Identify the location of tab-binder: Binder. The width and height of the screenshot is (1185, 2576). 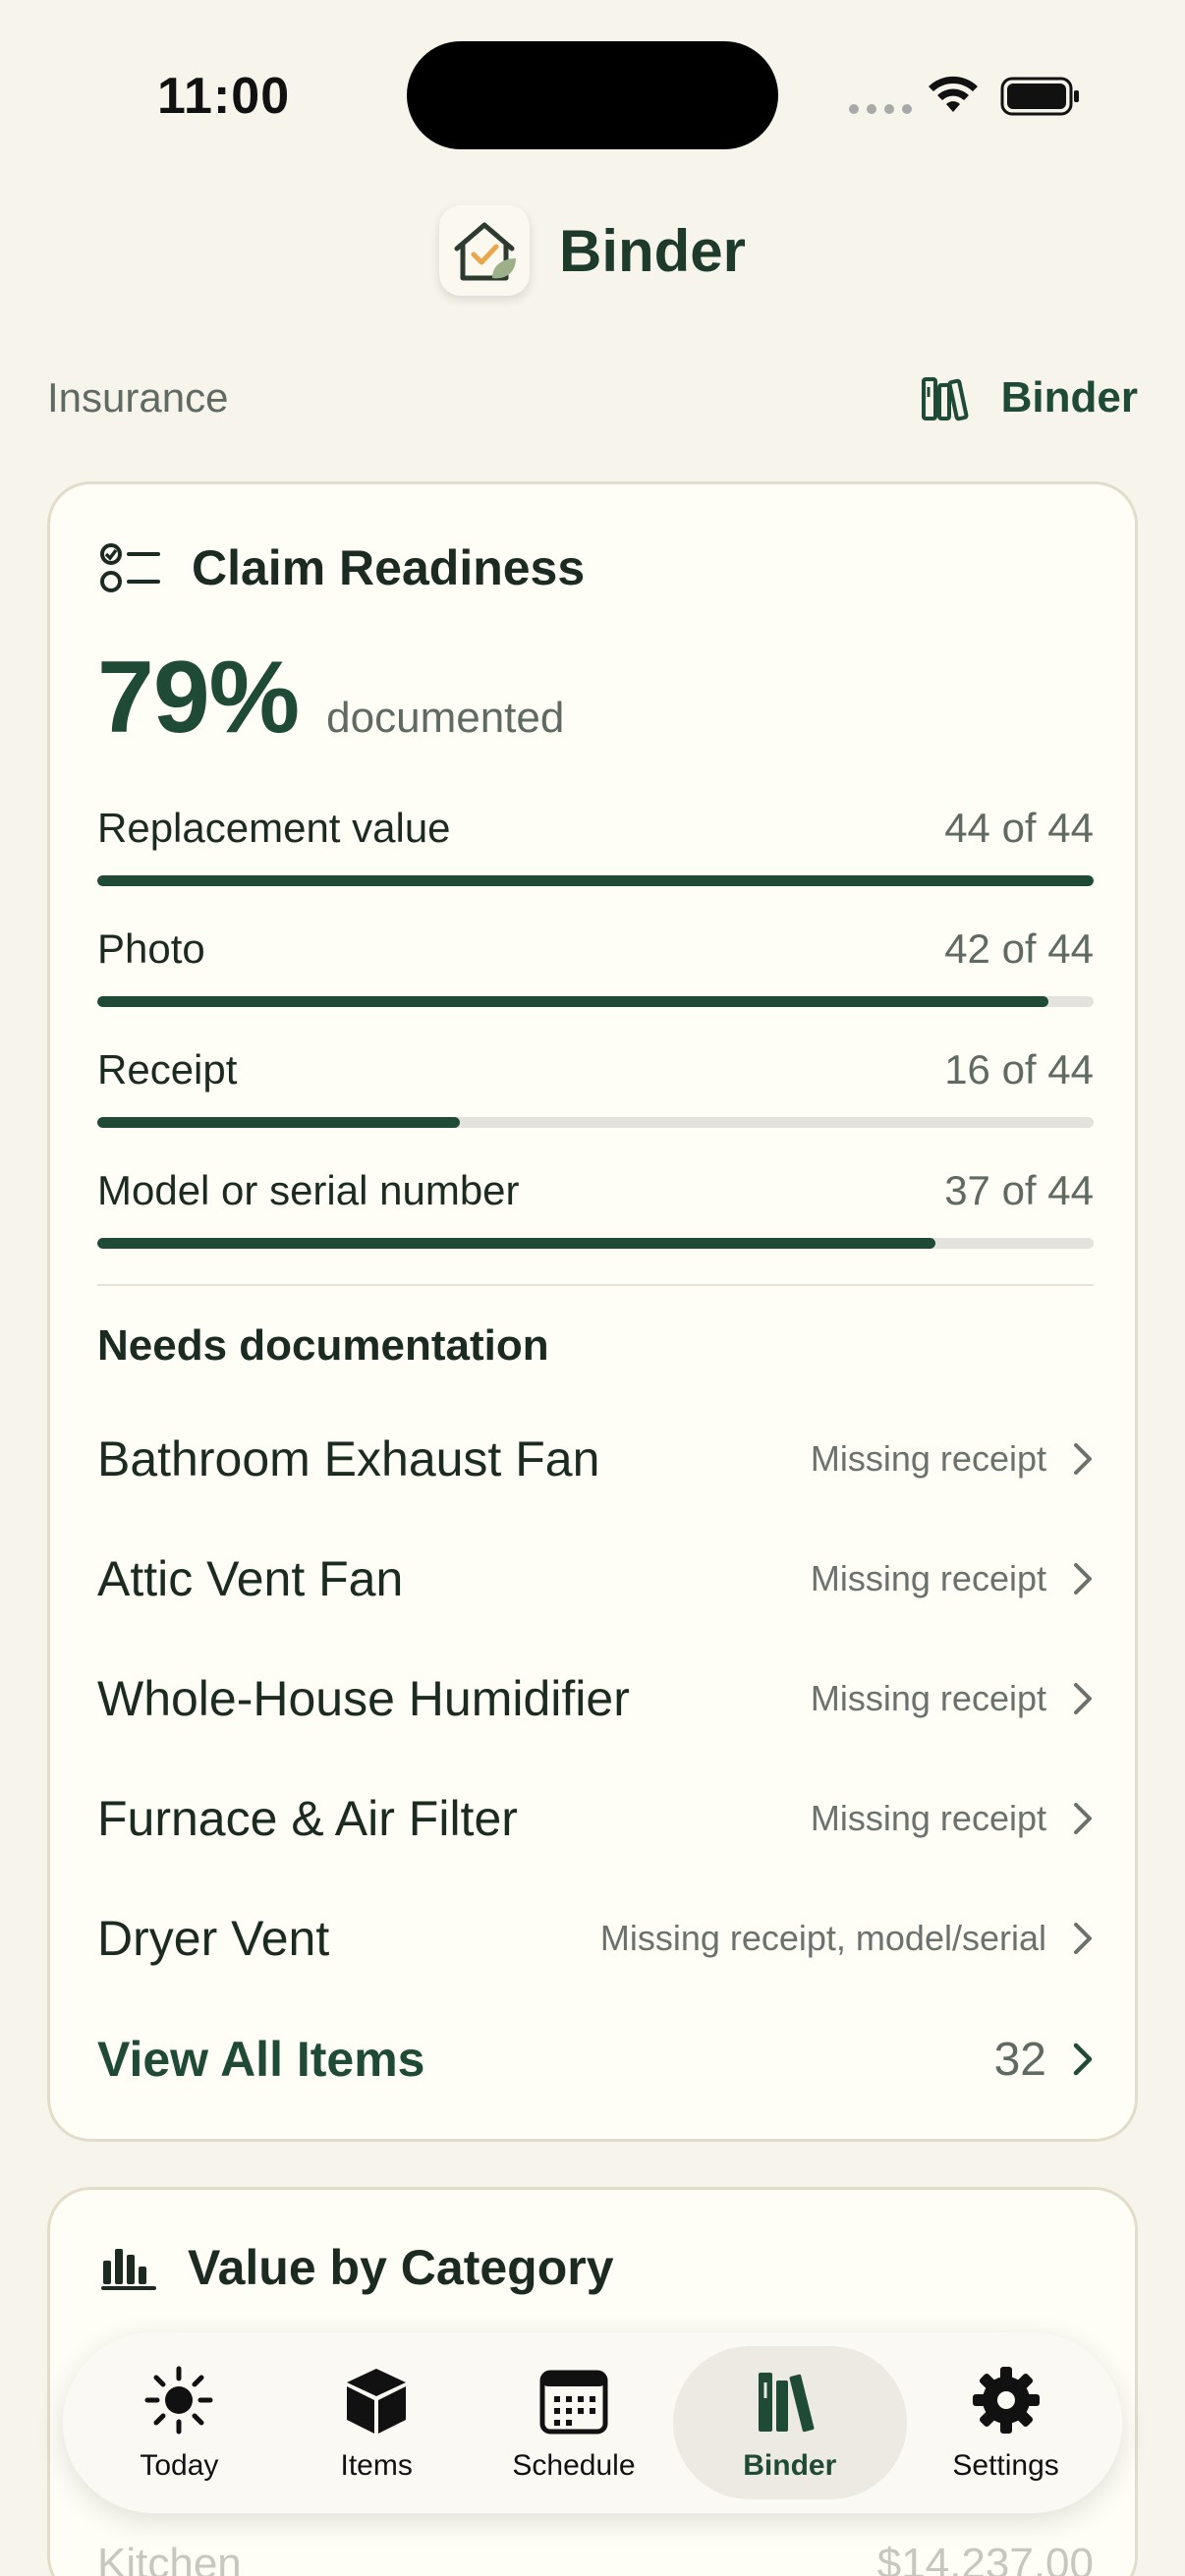
(790, 2422).